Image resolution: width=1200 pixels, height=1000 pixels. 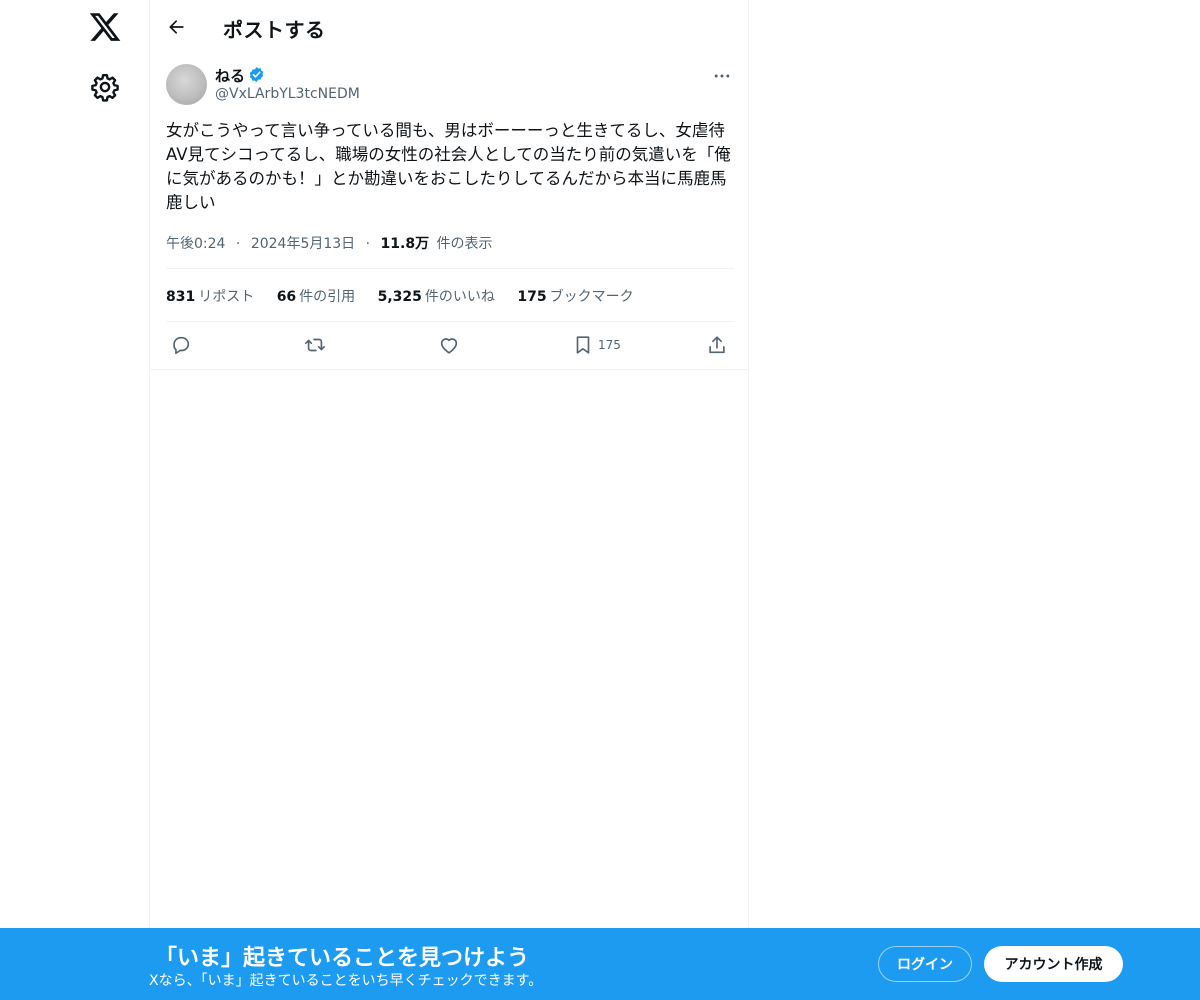 I want to click on post-actions: 175, so click(x=450, y=346).